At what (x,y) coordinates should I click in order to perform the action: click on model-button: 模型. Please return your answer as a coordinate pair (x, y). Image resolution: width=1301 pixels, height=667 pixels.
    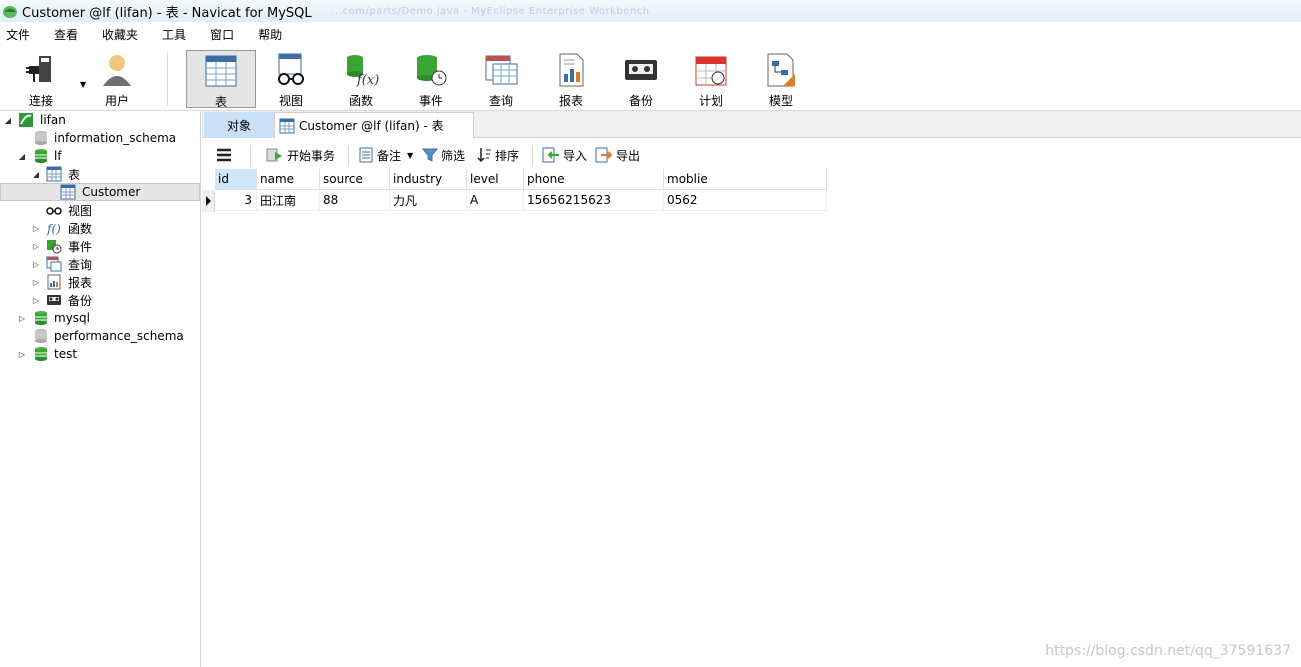
    Looking at the image, I should click on (781, 79).